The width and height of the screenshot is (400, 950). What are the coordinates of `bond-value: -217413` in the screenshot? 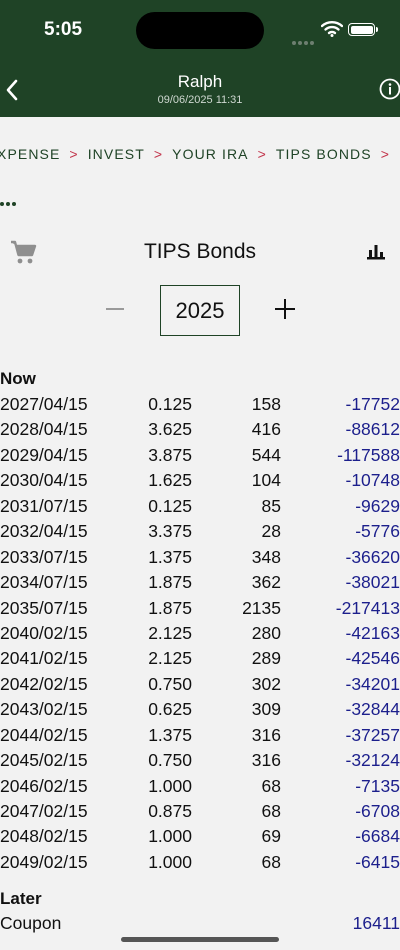 It's located at (367, 607).